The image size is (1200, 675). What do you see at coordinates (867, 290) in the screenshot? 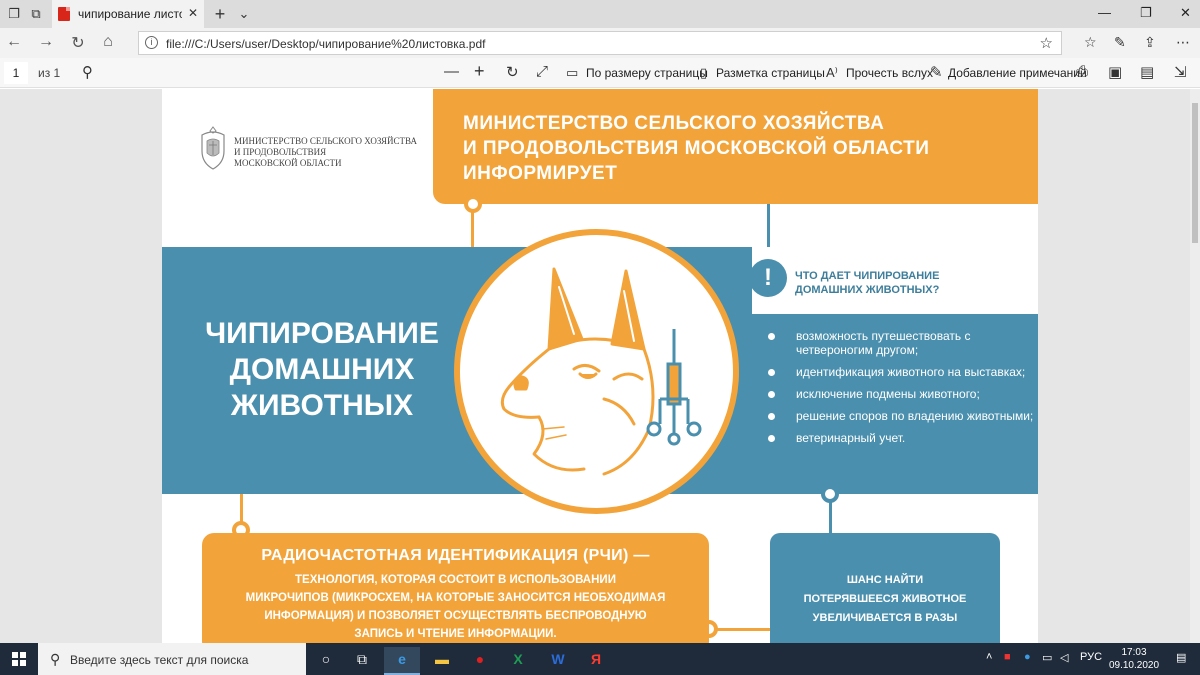
I see `question-line: ДОМАШНИХ ЖИВОТНЫХ?` at bounding box center [867, 290].